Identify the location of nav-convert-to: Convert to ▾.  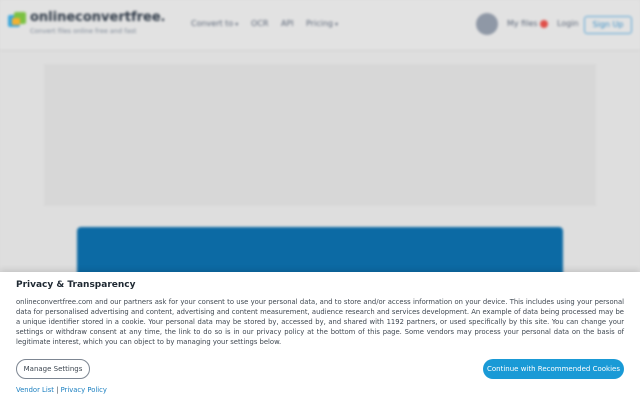
(214, 23).